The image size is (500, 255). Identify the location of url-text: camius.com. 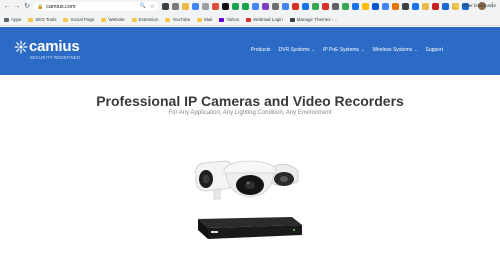
(61, 6).